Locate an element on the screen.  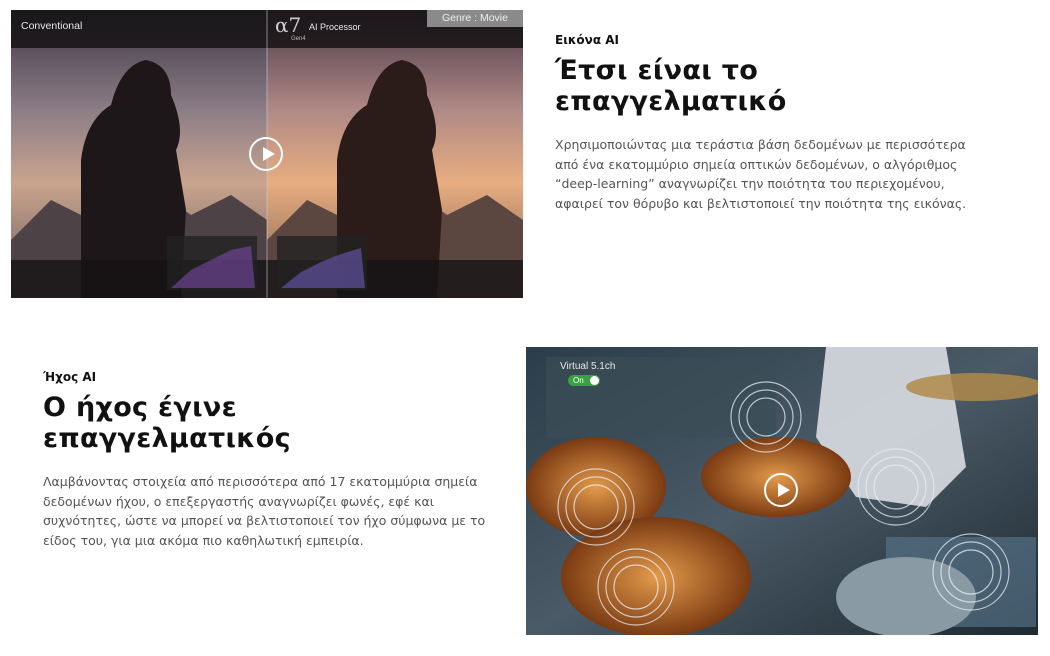
processor-logo: α7 is located at coordinates (288, 25).